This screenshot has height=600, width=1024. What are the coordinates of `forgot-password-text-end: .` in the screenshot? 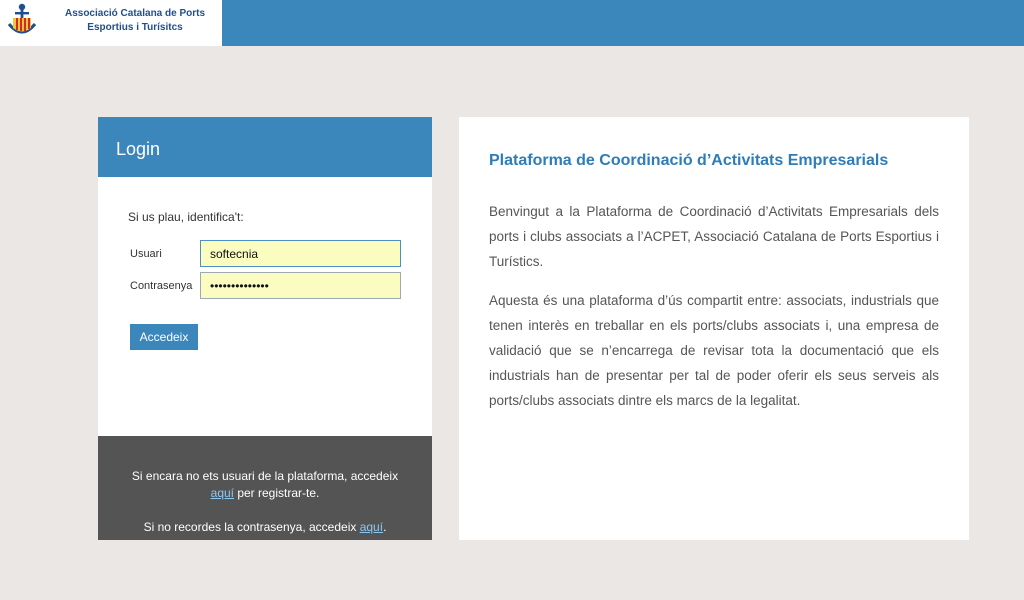 It's located at (385, 527).